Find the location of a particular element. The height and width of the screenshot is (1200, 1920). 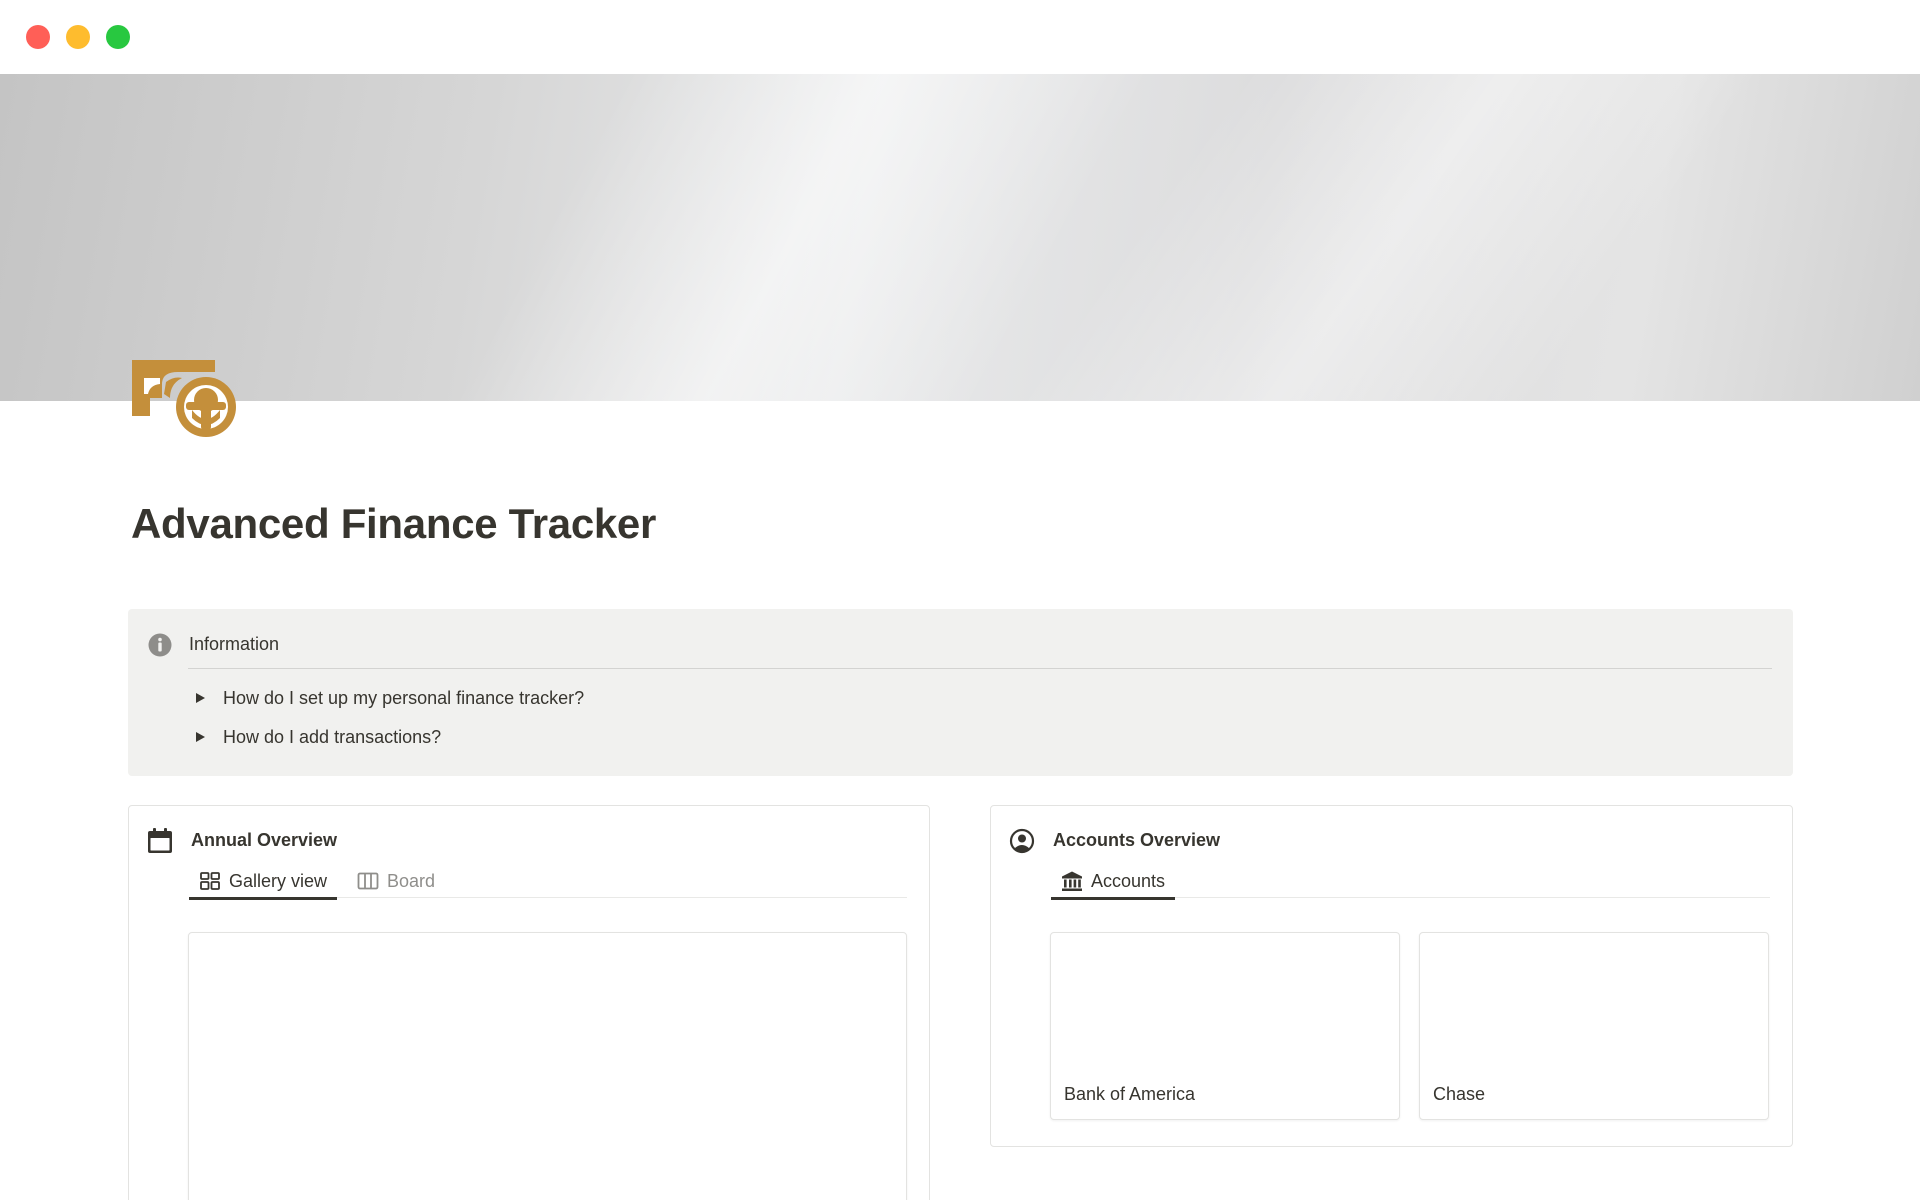

account-card-chase: Chase is located at coordinates (1594, 1026).